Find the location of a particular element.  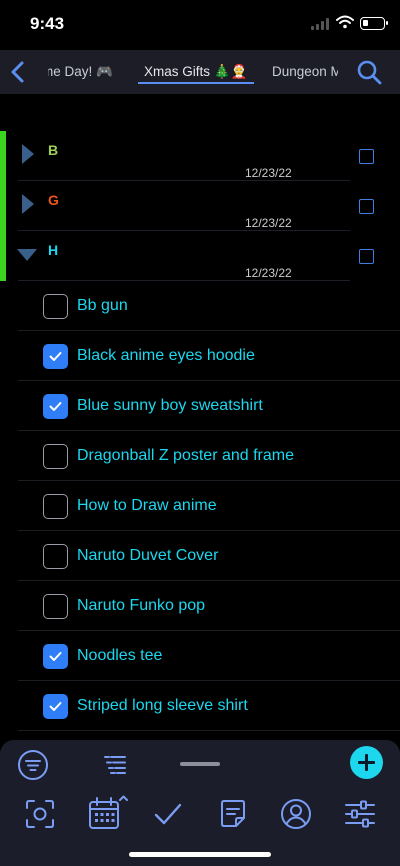

top-nav: me Day! 🎮 Xmas Gifts 🎄🤶 Dungeon Ma is located at coordinates (200, 72).